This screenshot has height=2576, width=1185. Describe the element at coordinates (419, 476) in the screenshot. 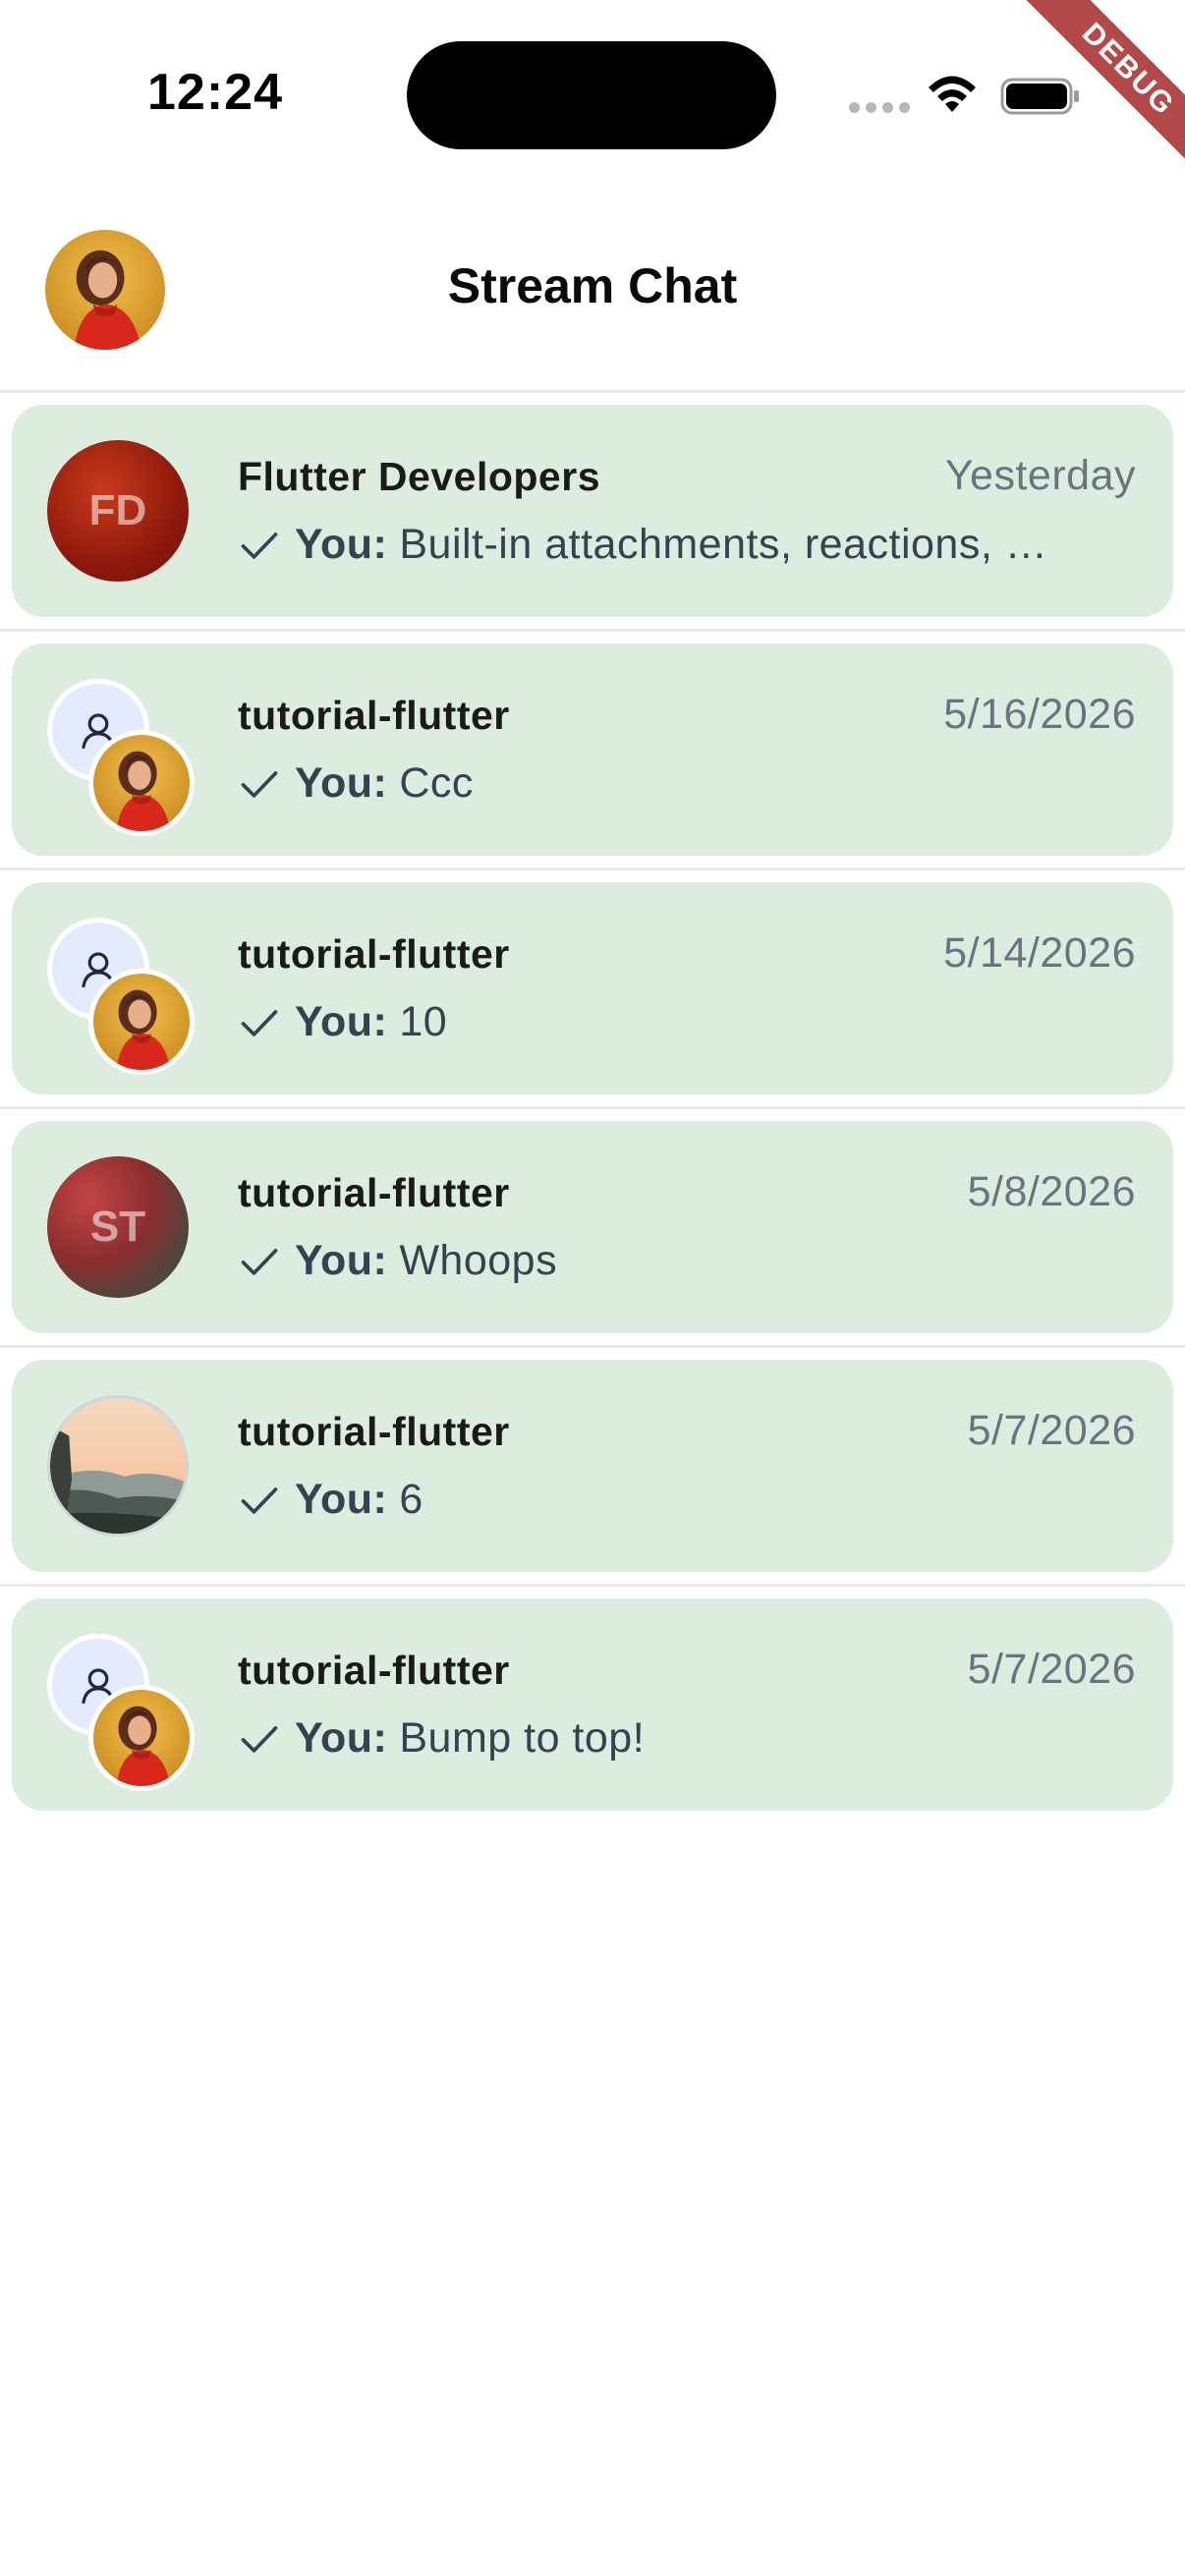

I see `channel-title: Flutter Developers` at that location.